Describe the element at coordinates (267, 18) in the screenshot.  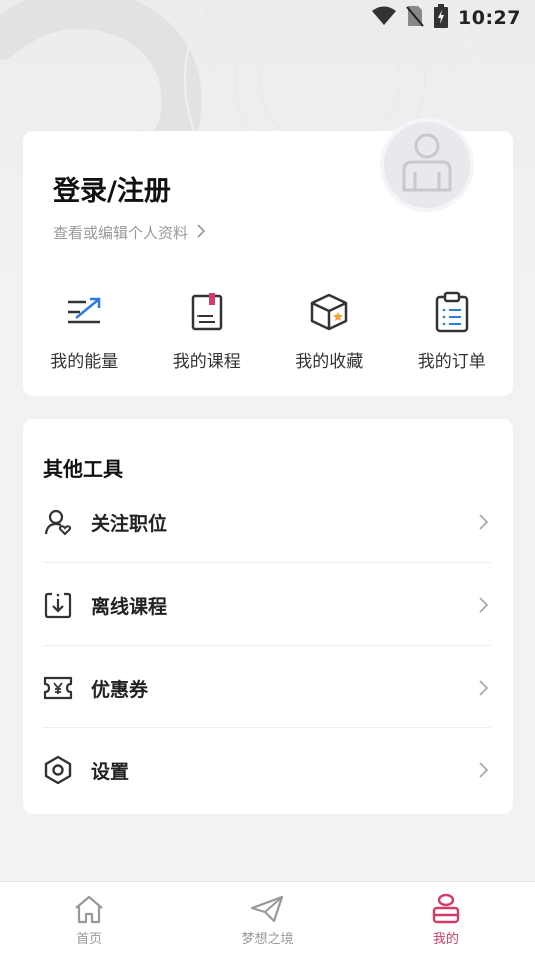
I see `status-bar: 10:27` at that location.